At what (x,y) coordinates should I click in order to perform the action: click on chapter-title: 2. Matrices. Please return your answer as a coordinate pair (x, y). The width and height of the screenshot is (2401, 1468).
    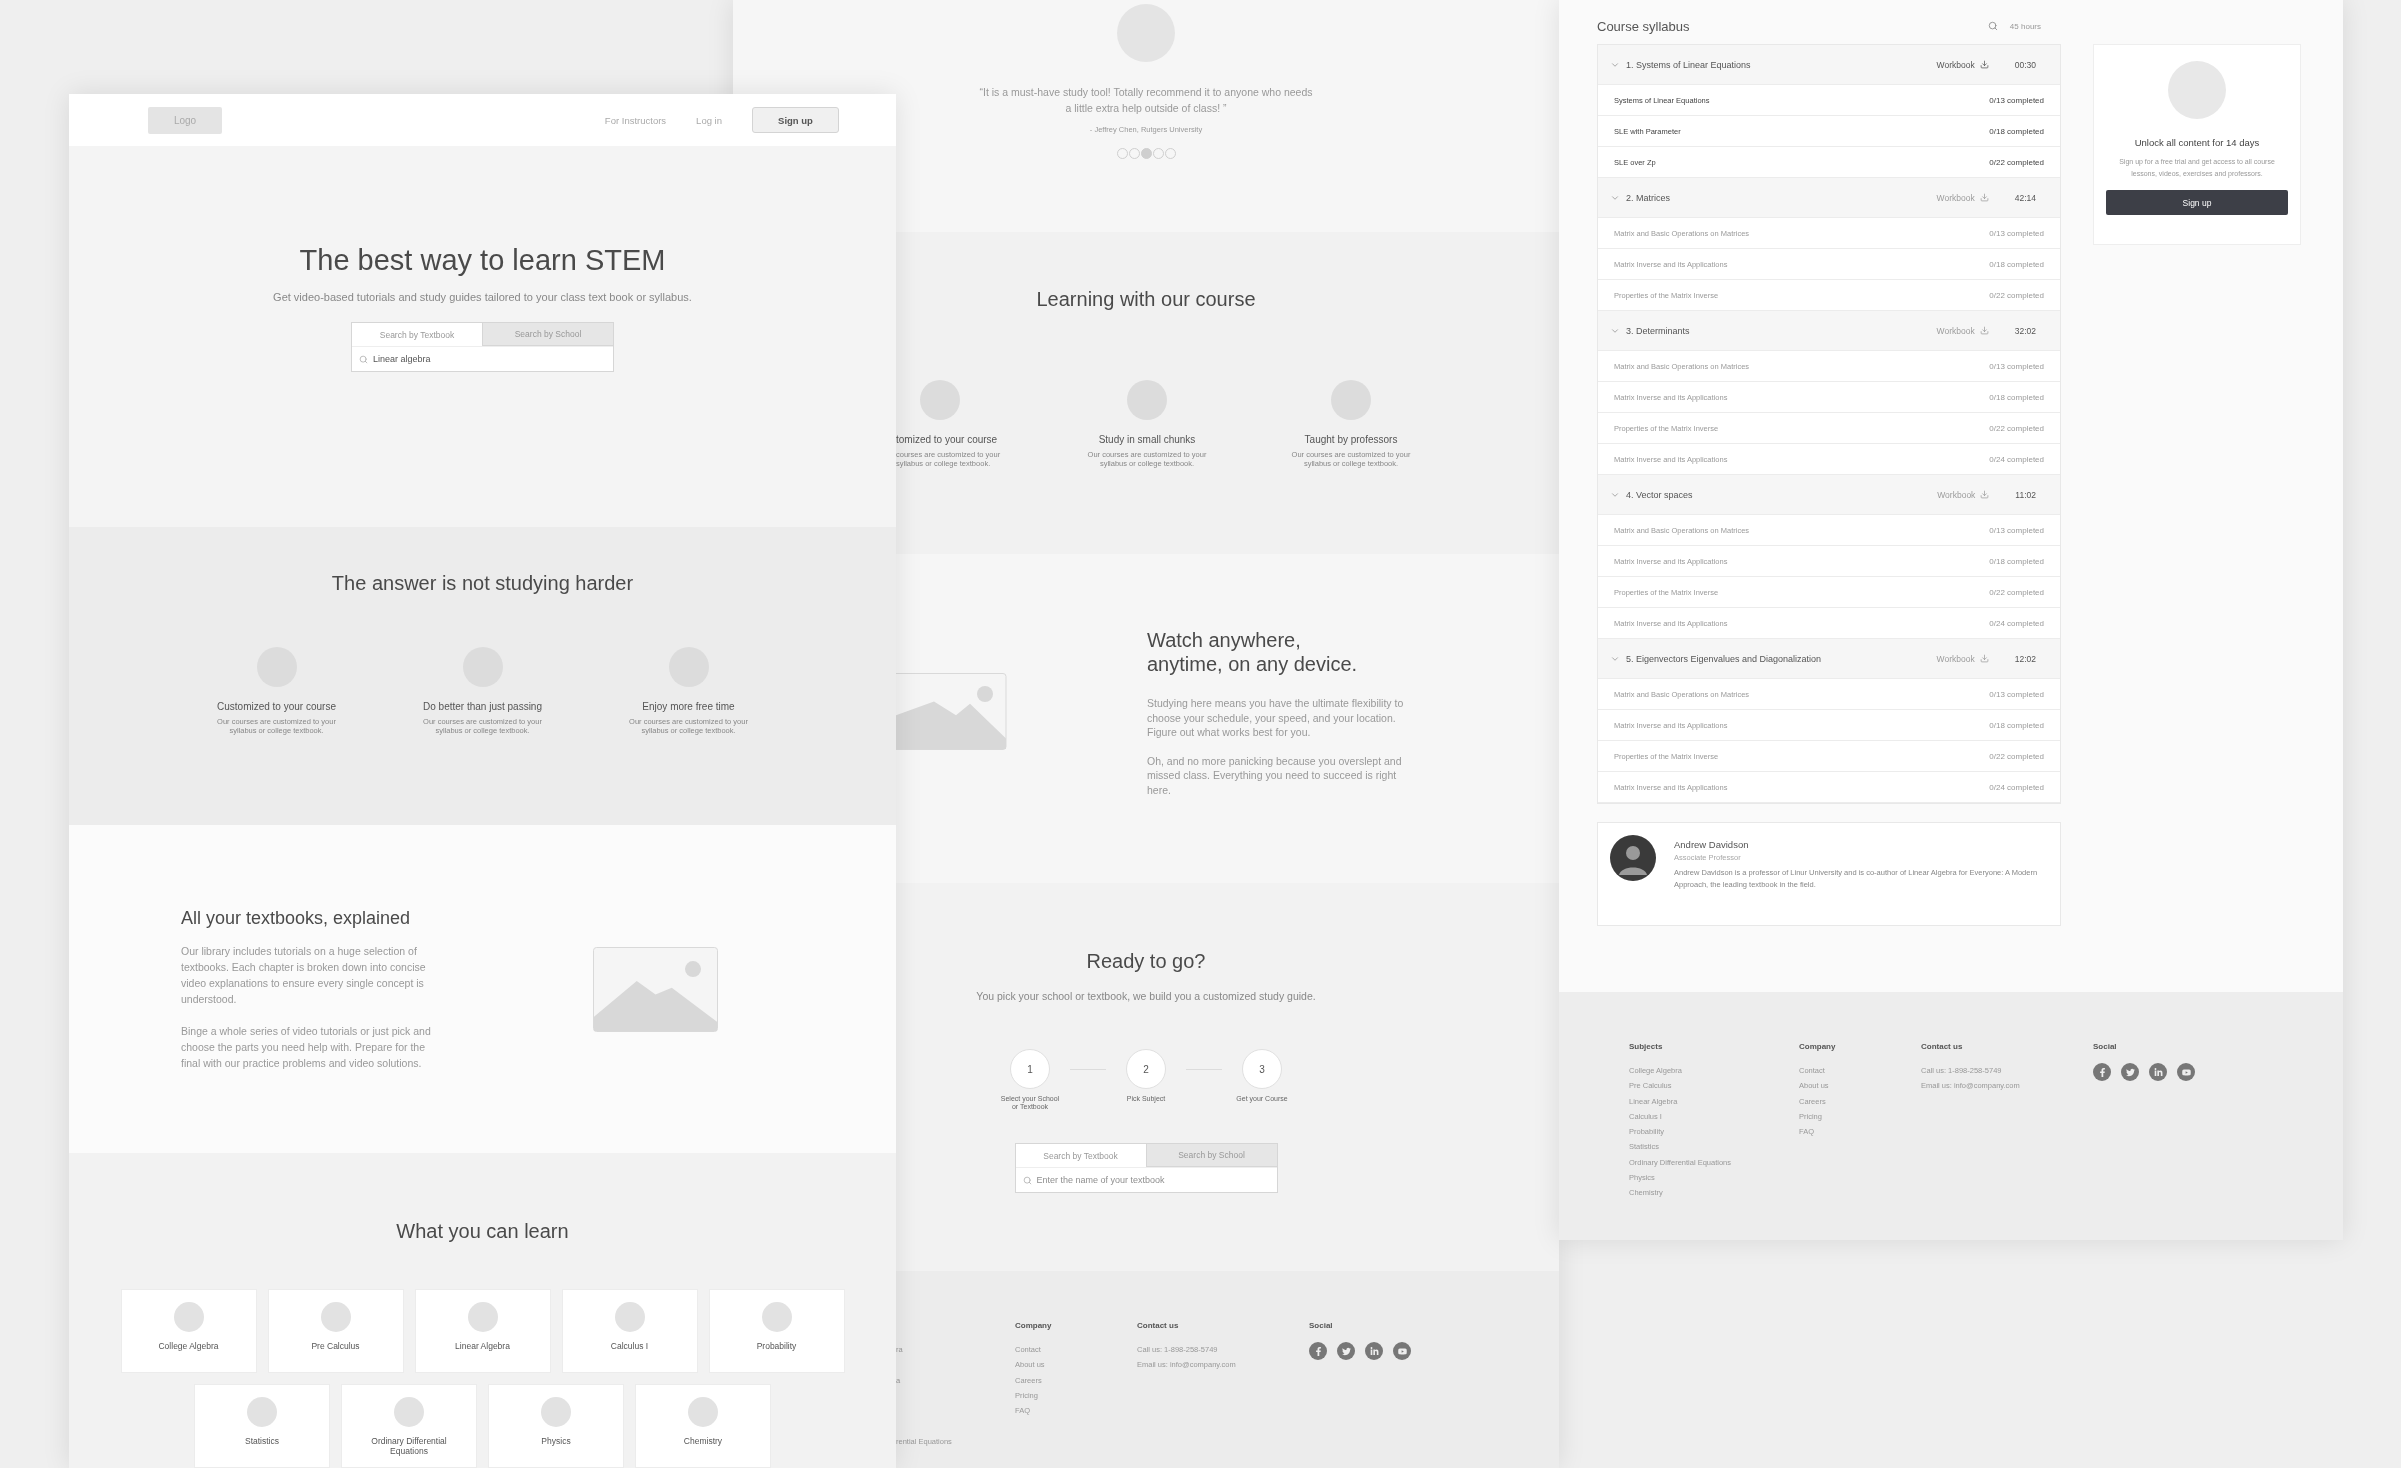
    Looking at the image, I should click on (1648, 197).